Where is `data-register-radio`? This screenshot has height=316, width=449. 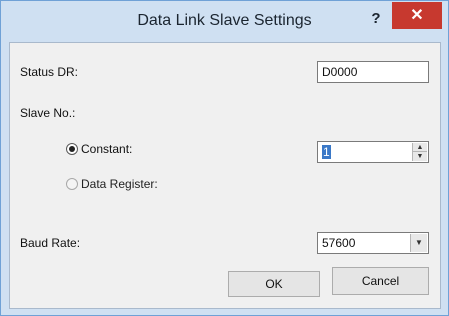 data-register-radio is located at coordinates (72, 184).